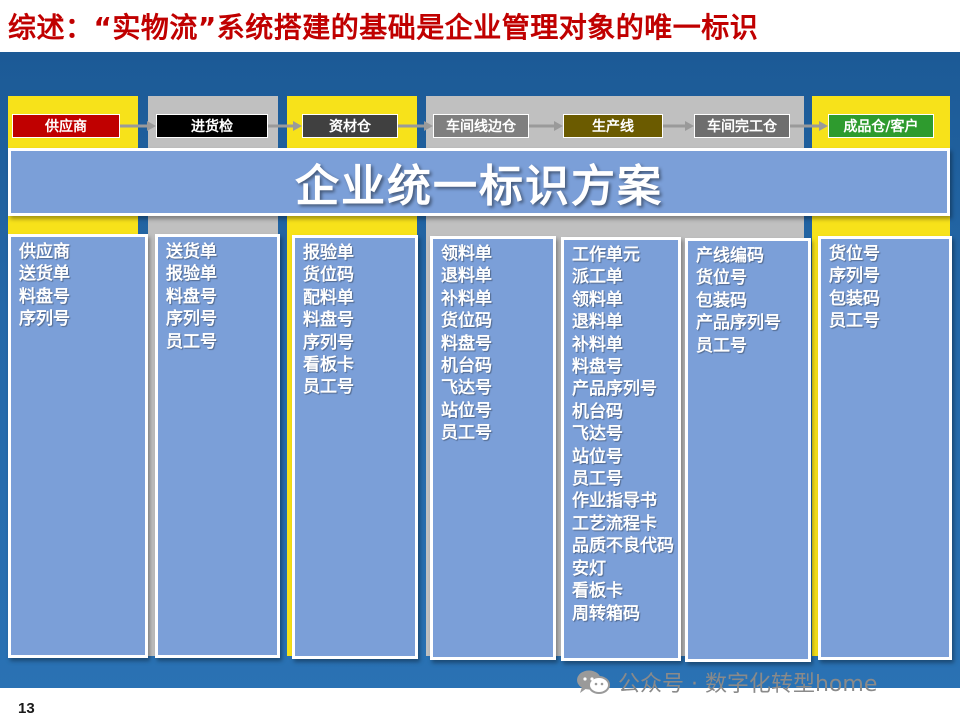  What do you see at coordinates (66, 126) in the screenshot?
I see `stage-supplier: 供应商` at bounding box center [66, 126].